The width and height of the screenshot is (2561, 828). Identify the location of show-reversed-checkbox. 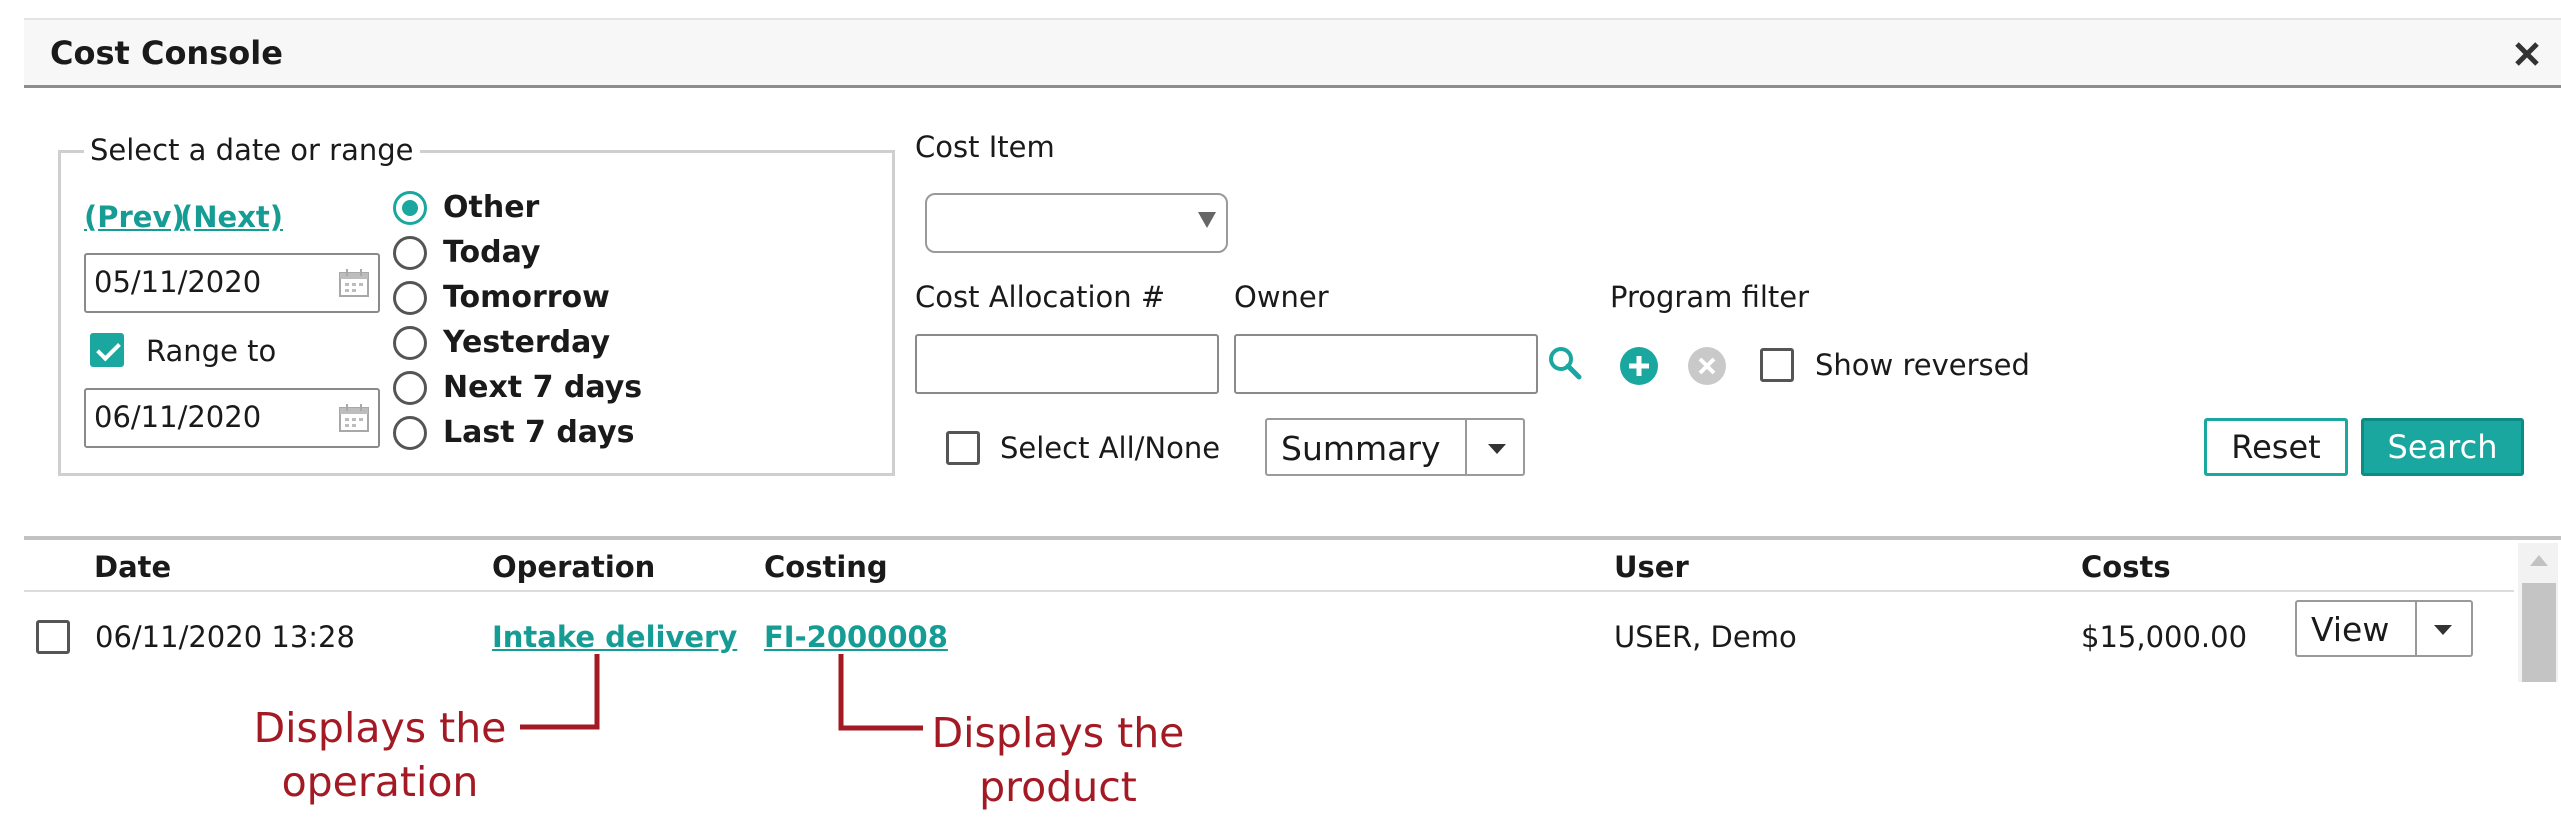
(1777, 365).